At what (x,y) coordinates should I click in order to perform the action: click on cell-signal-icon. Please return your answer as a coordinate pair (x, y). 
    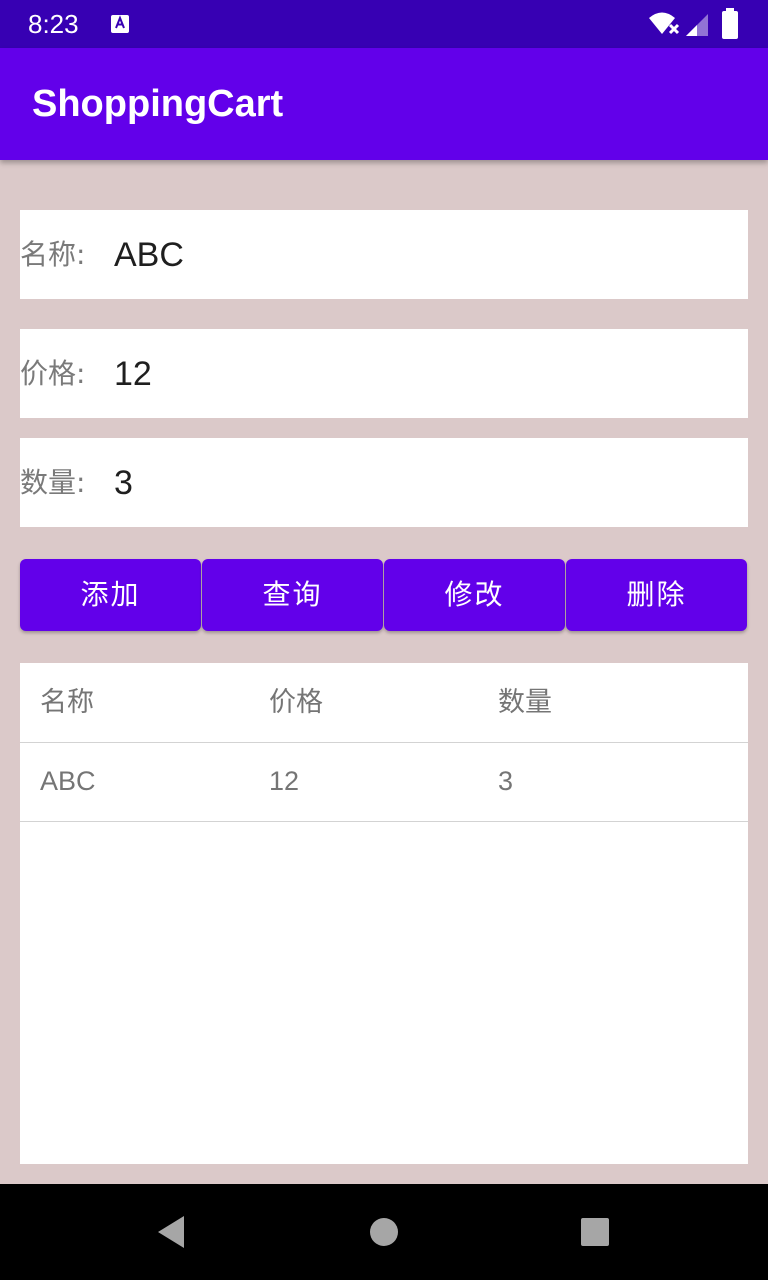
    Looking at the image, I should click on (697, 25).